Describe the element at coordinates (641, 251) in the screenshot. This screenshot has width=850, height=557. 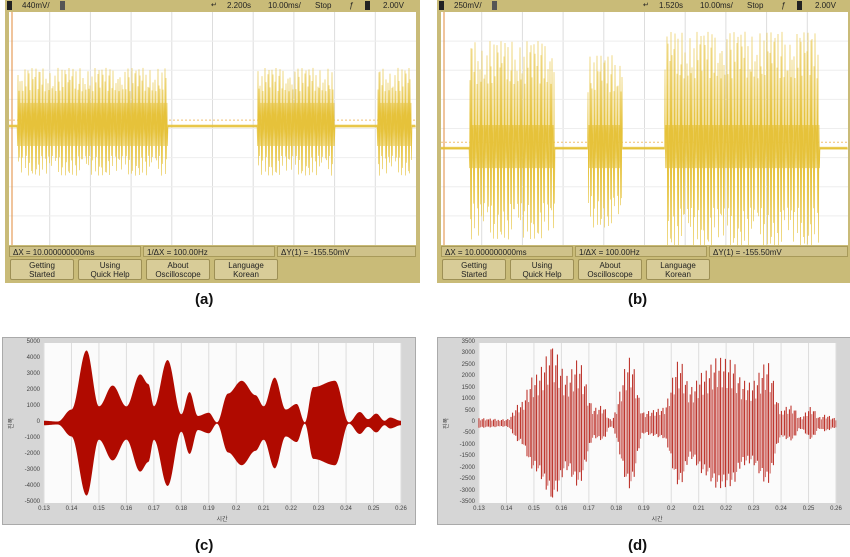
I see `measurement-readout: 1/ΔX = 100.00Hz` at that location.